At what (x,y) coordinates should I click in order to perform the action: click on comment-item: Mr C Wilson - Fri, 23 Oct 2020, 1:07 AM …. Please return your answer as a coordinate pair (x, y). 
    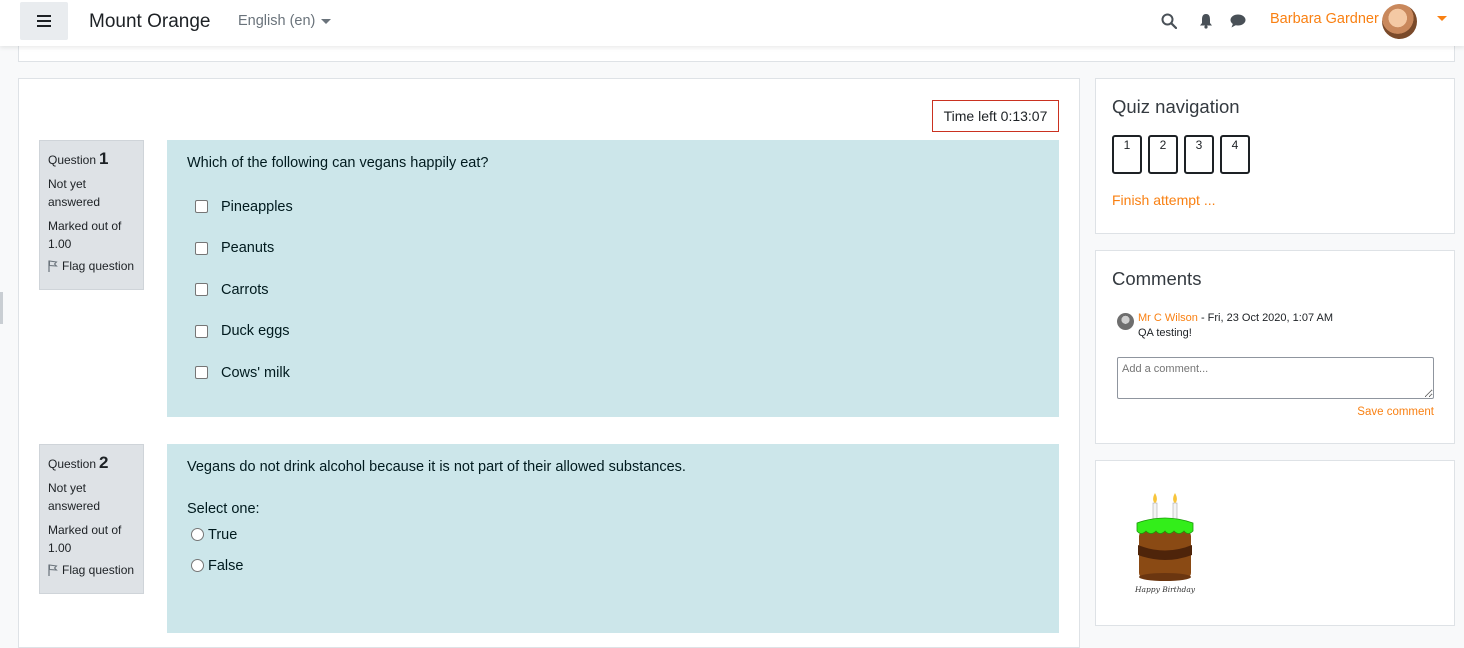
    Looking at the image, I should click on (1225, 325).